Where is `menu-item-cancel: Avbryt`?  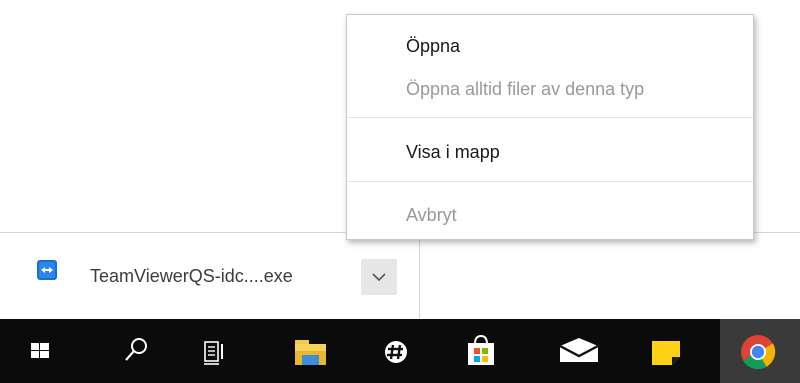
menu-item-cancel: Avbryt is located at coordinates (550, 215).